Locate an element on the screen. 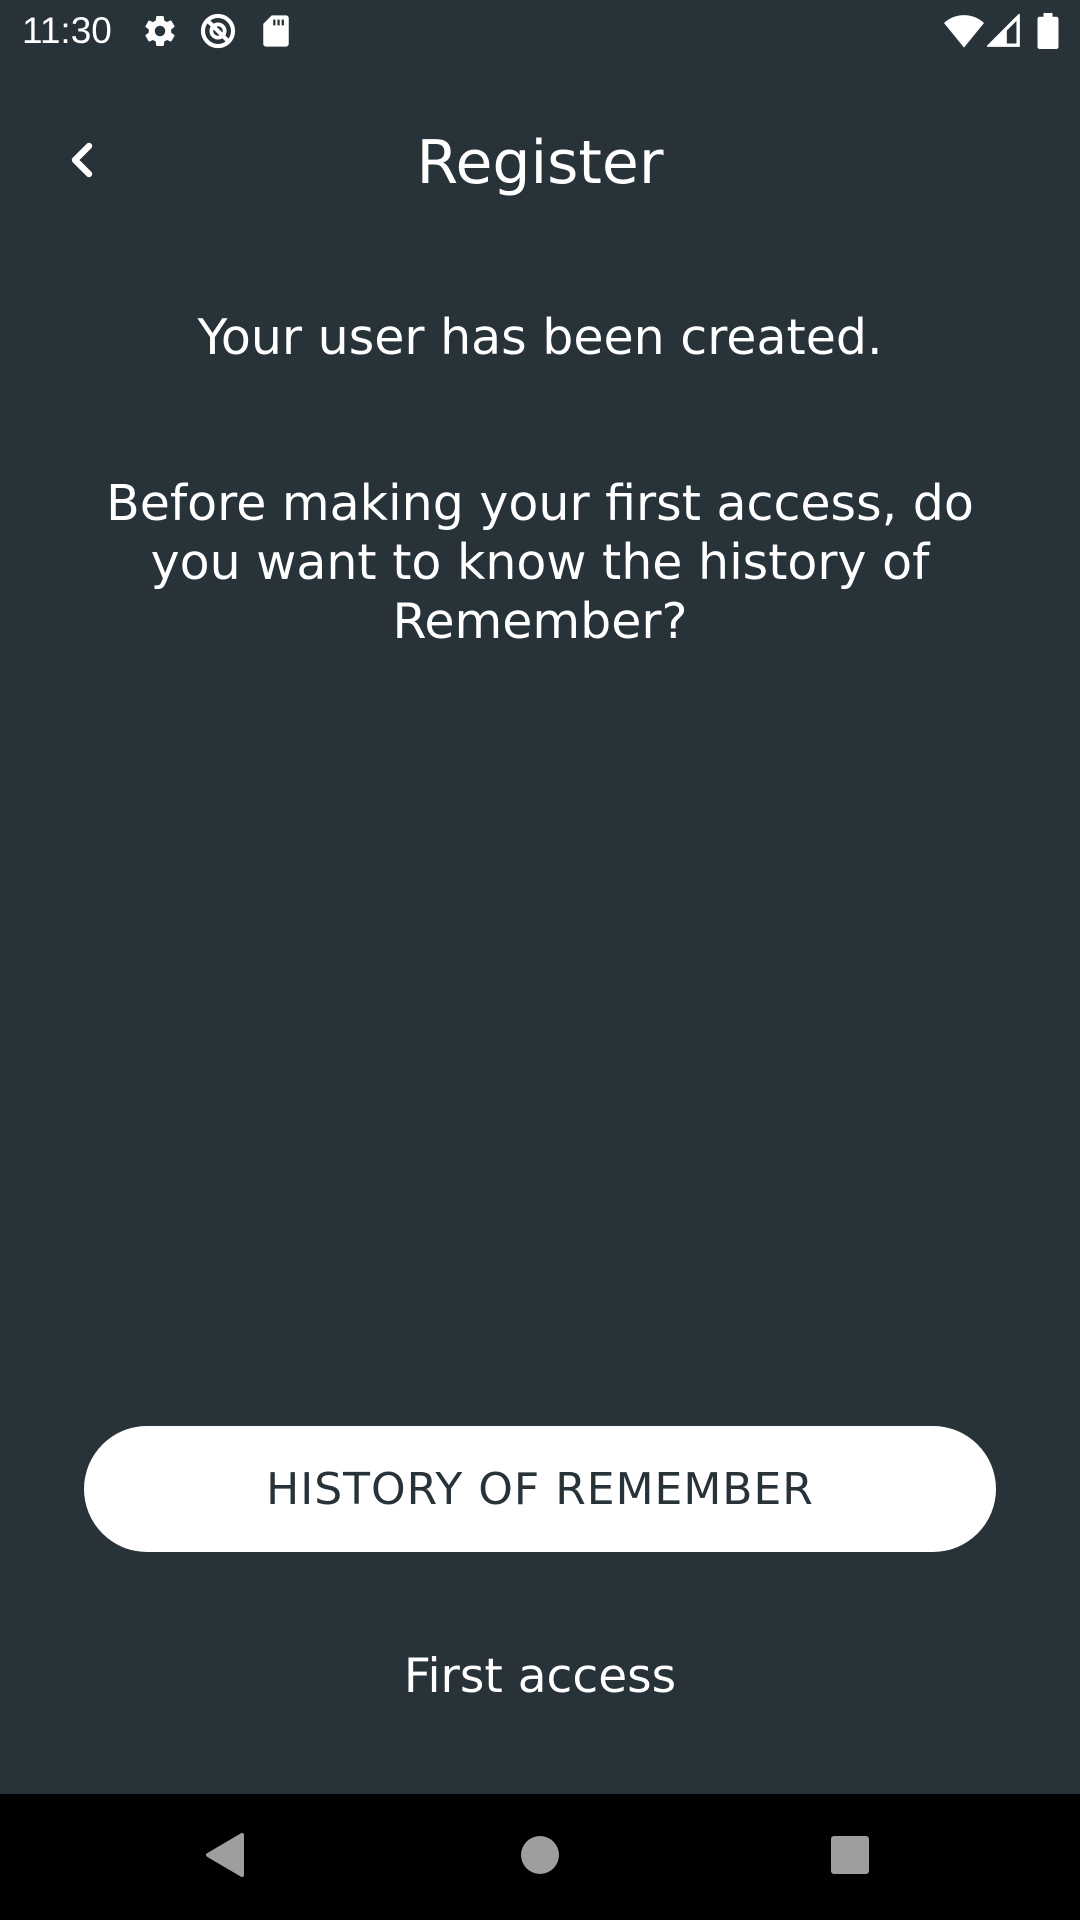  back-triangle-icon is located at coordinates (224, 1857).